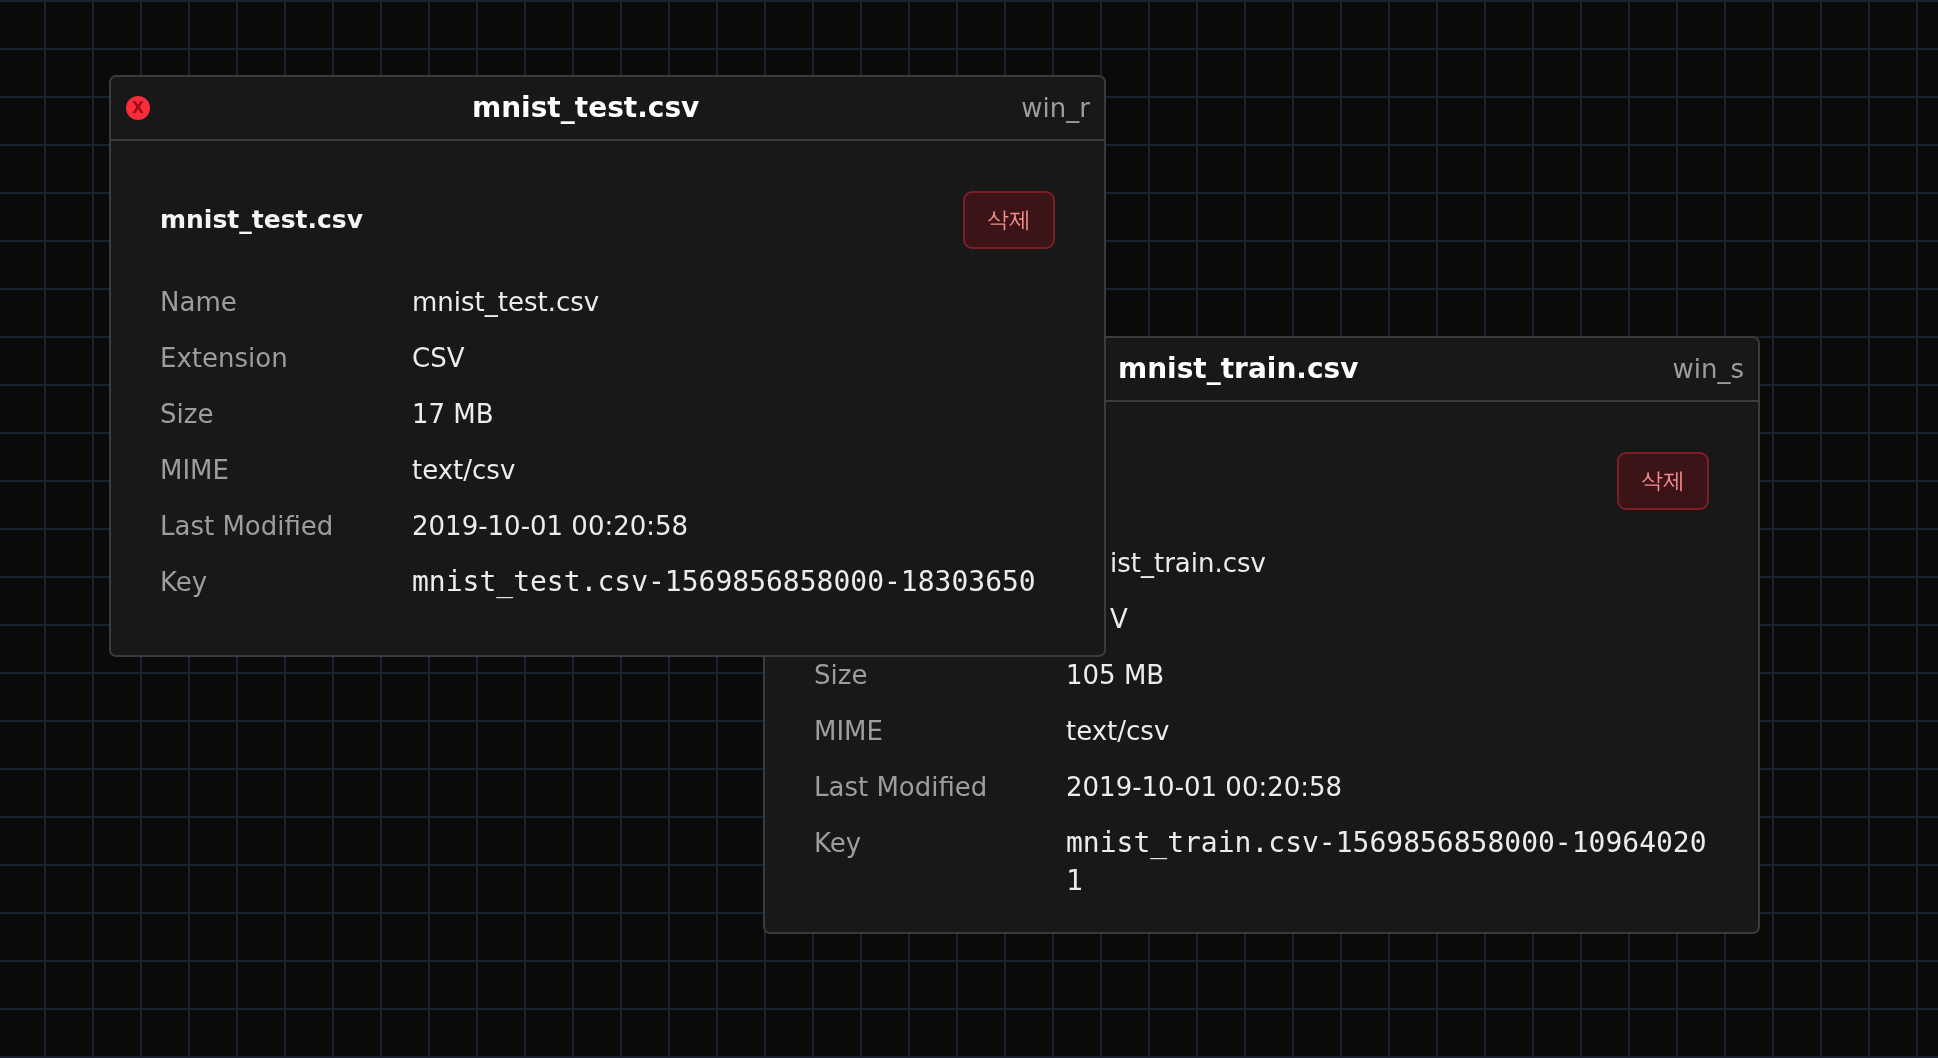 Image resolution: width=1938 pixels, height=1058 pixels. I want to click on field-value: 105 MB, so click(1115, 675).